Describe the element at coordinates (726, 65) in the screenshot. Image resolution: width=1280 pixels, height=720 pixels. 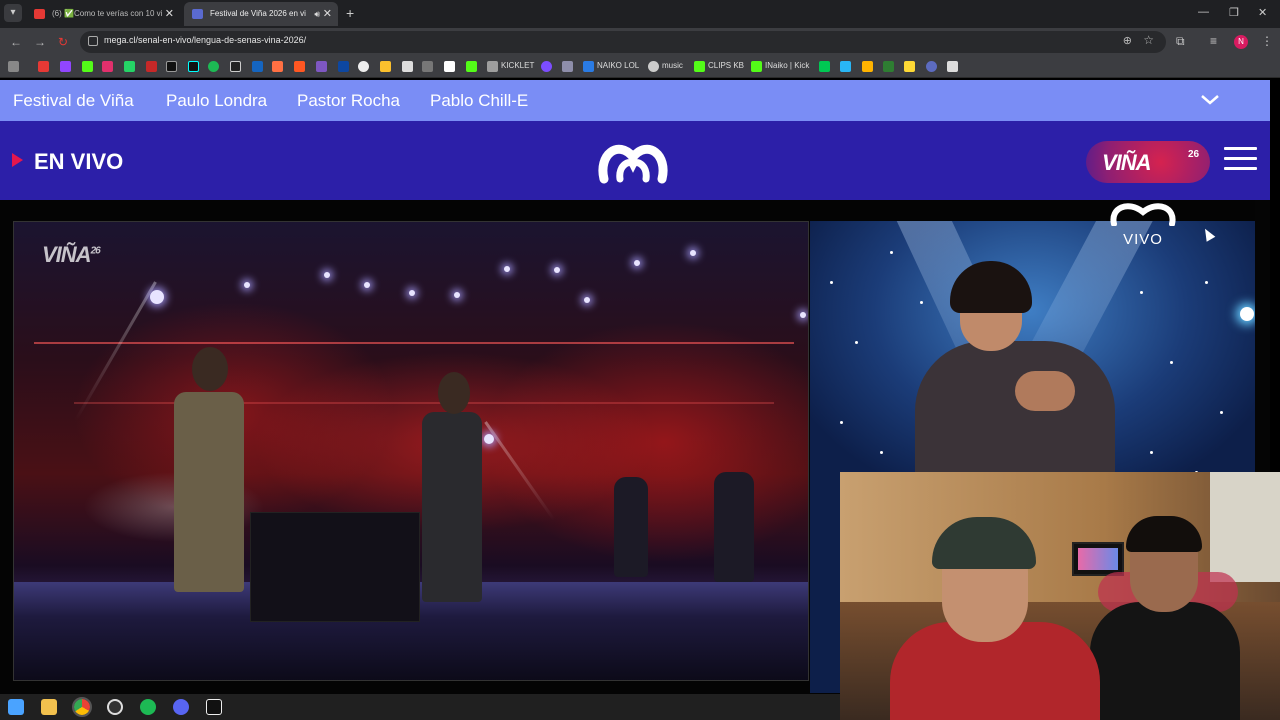
I see `bookmark-label-clips-kb: CLIPS KB` at that location.